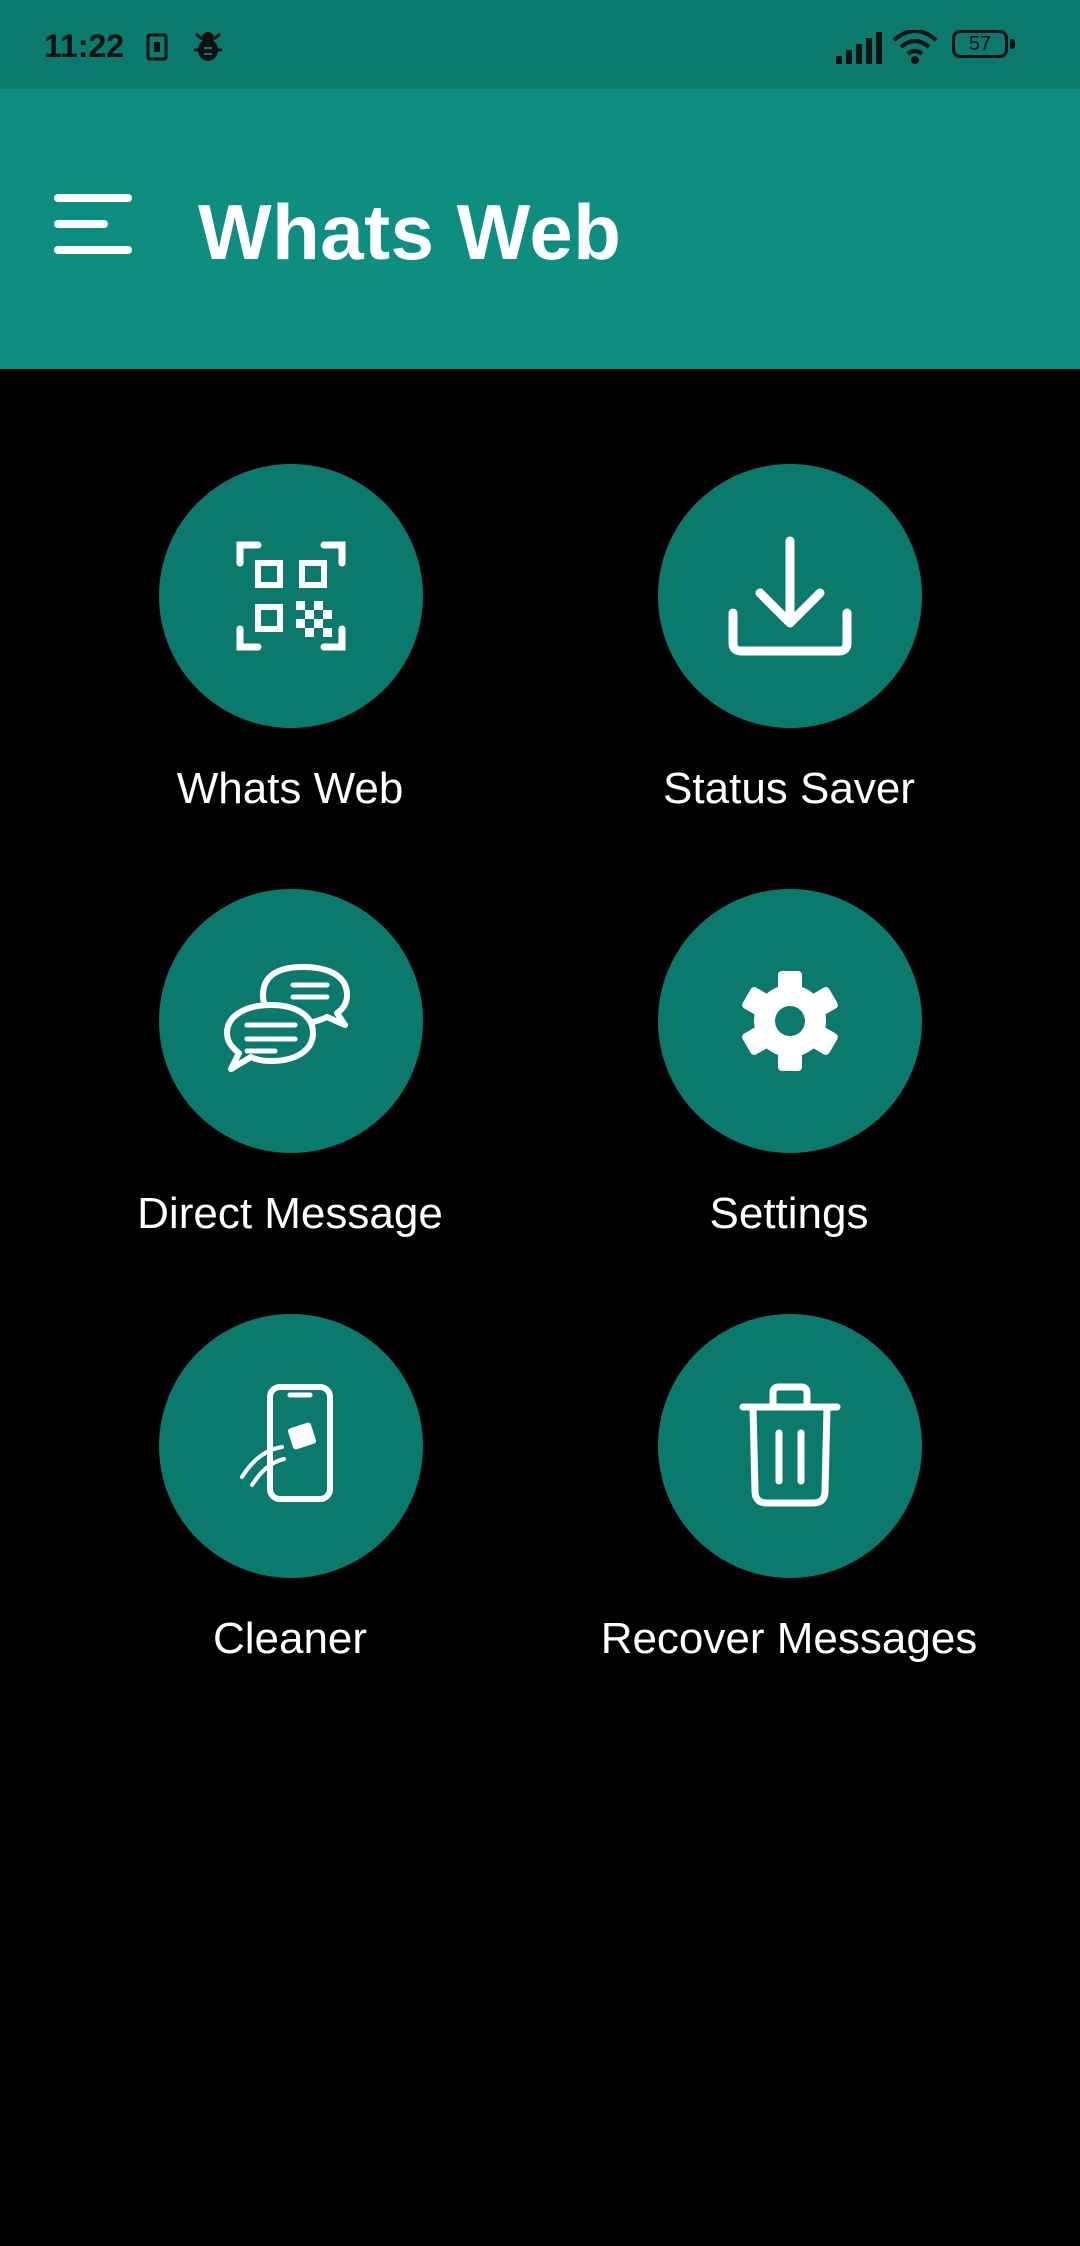 The width and height of the screenshot is (1080, 2246). Describe the element at coordinates (287, 1018) in the screenshot. I see `chat-bubbles-icon` at that location.